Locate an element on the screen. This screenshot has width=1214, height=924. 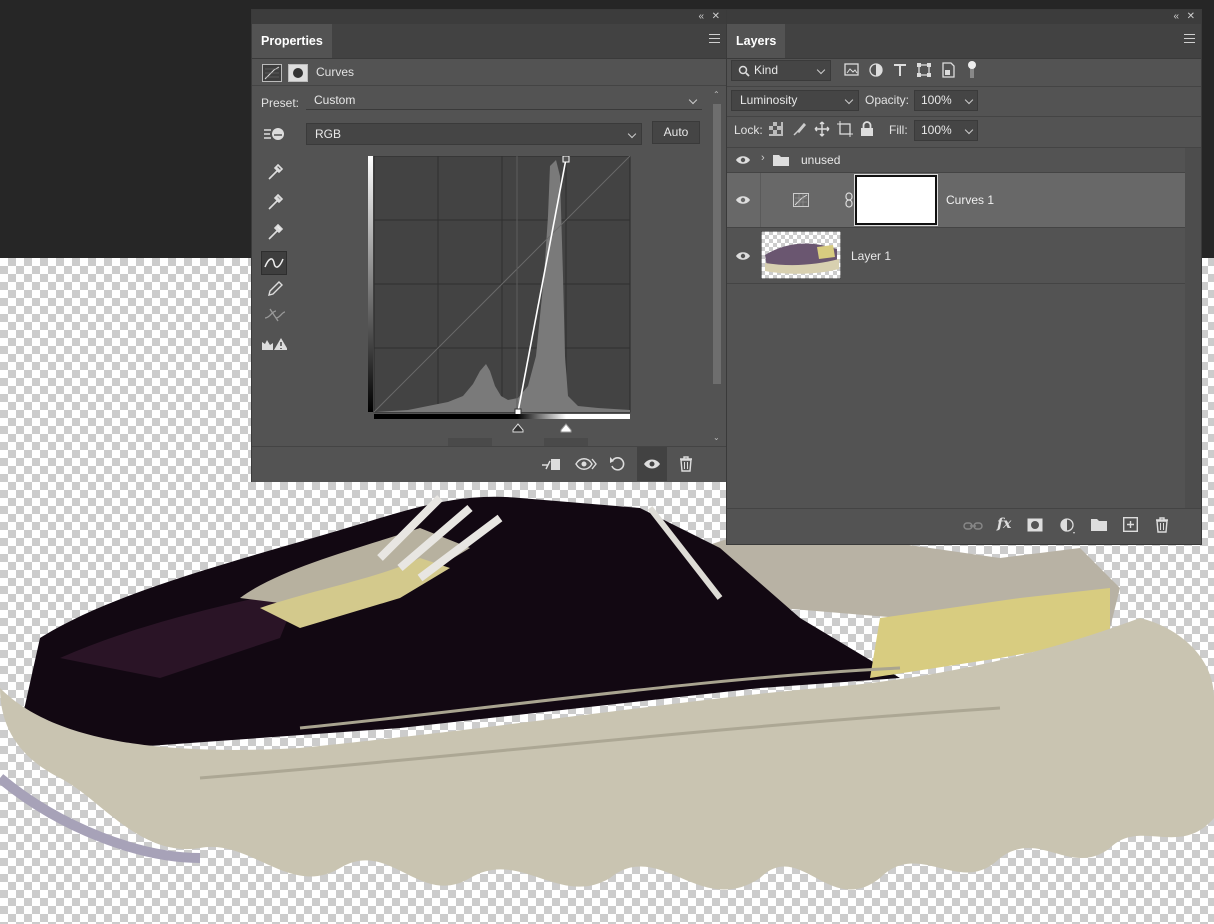
filter-type-icon is located at coordinates (900, 70).